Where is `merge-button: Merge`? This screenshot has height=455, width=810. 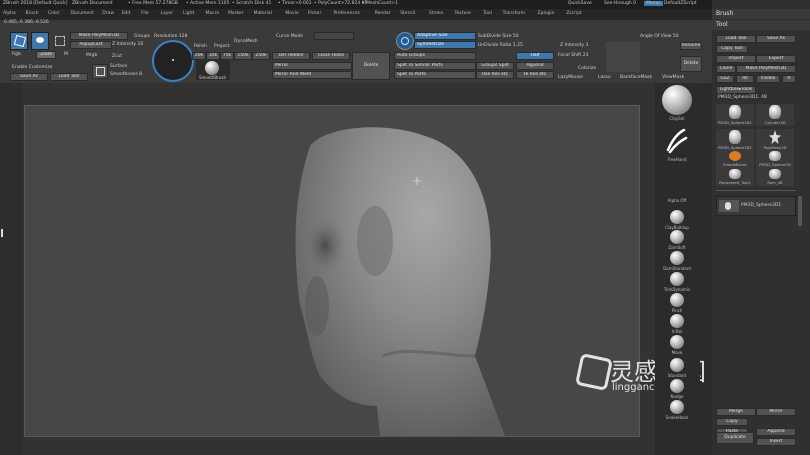
merge-button: Merge is located at coordinates (736, 412).